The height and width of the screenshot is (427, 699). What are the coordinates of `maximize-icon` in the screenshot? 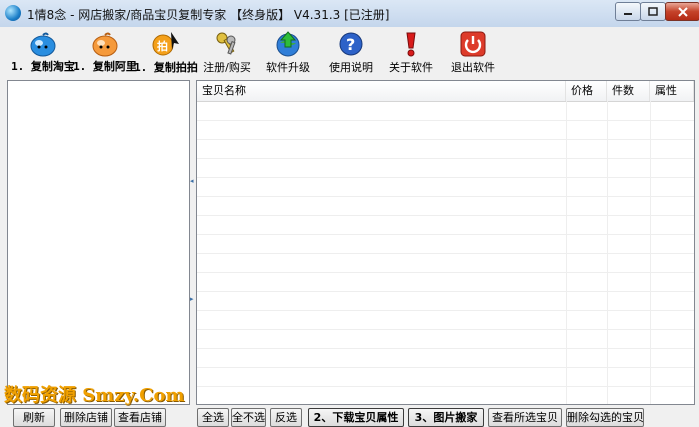 It's located at (653, 11).